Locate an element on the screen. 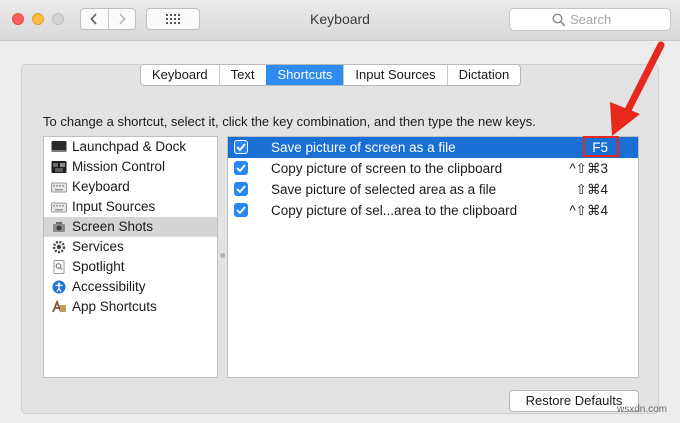 Image resolution: width=680 pixels, height=423 pixels. tab-input-sources: Input Sources is located at coordinates (394, 75).